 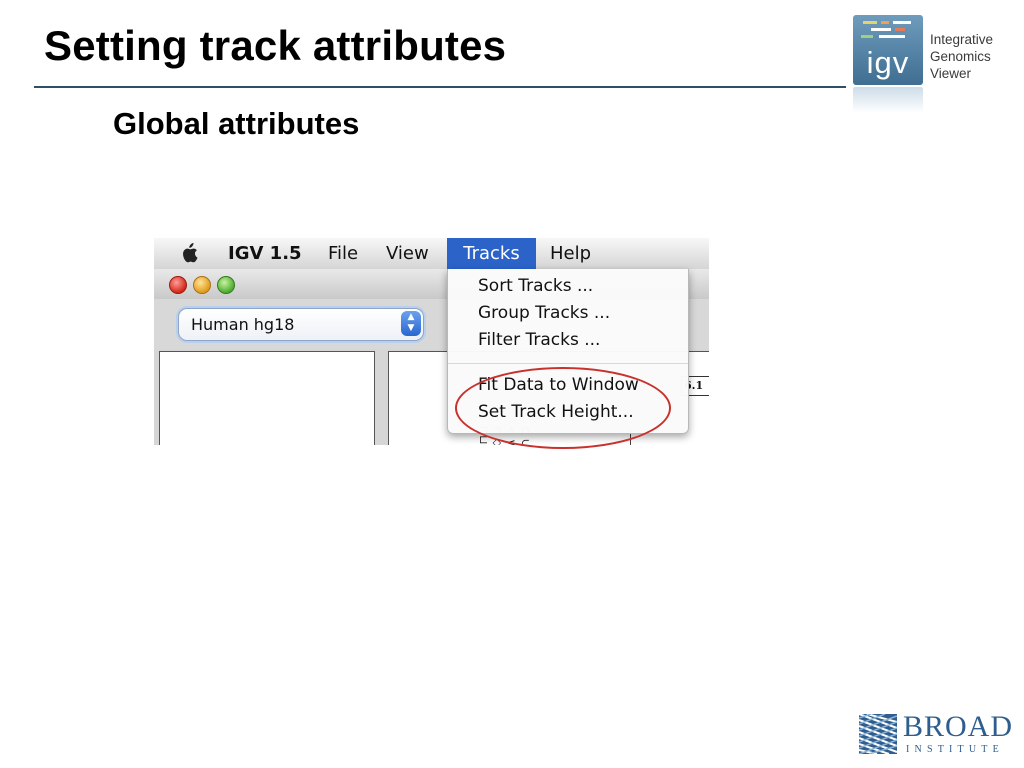 I want to click on slide-title: Setting track attributes, so click(x=275, y=45).